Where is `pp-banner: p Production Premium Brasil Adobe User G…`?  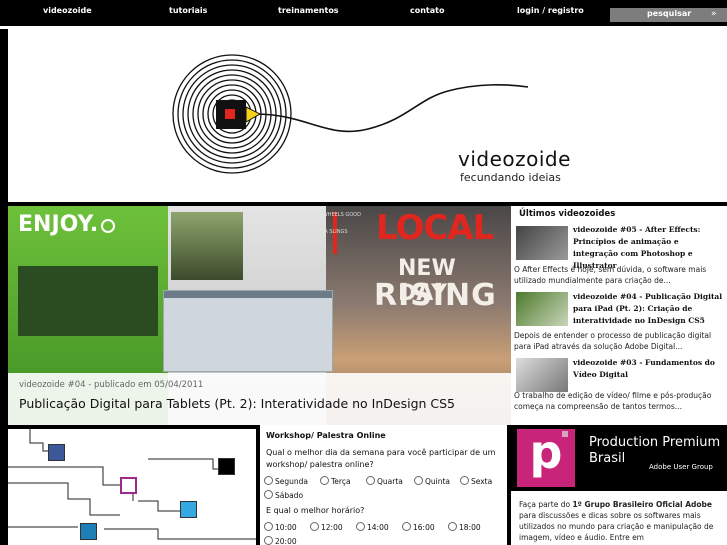
pp-banner: p Production Premium Brasil Adobe User G… is located at coordinates (619, 458).